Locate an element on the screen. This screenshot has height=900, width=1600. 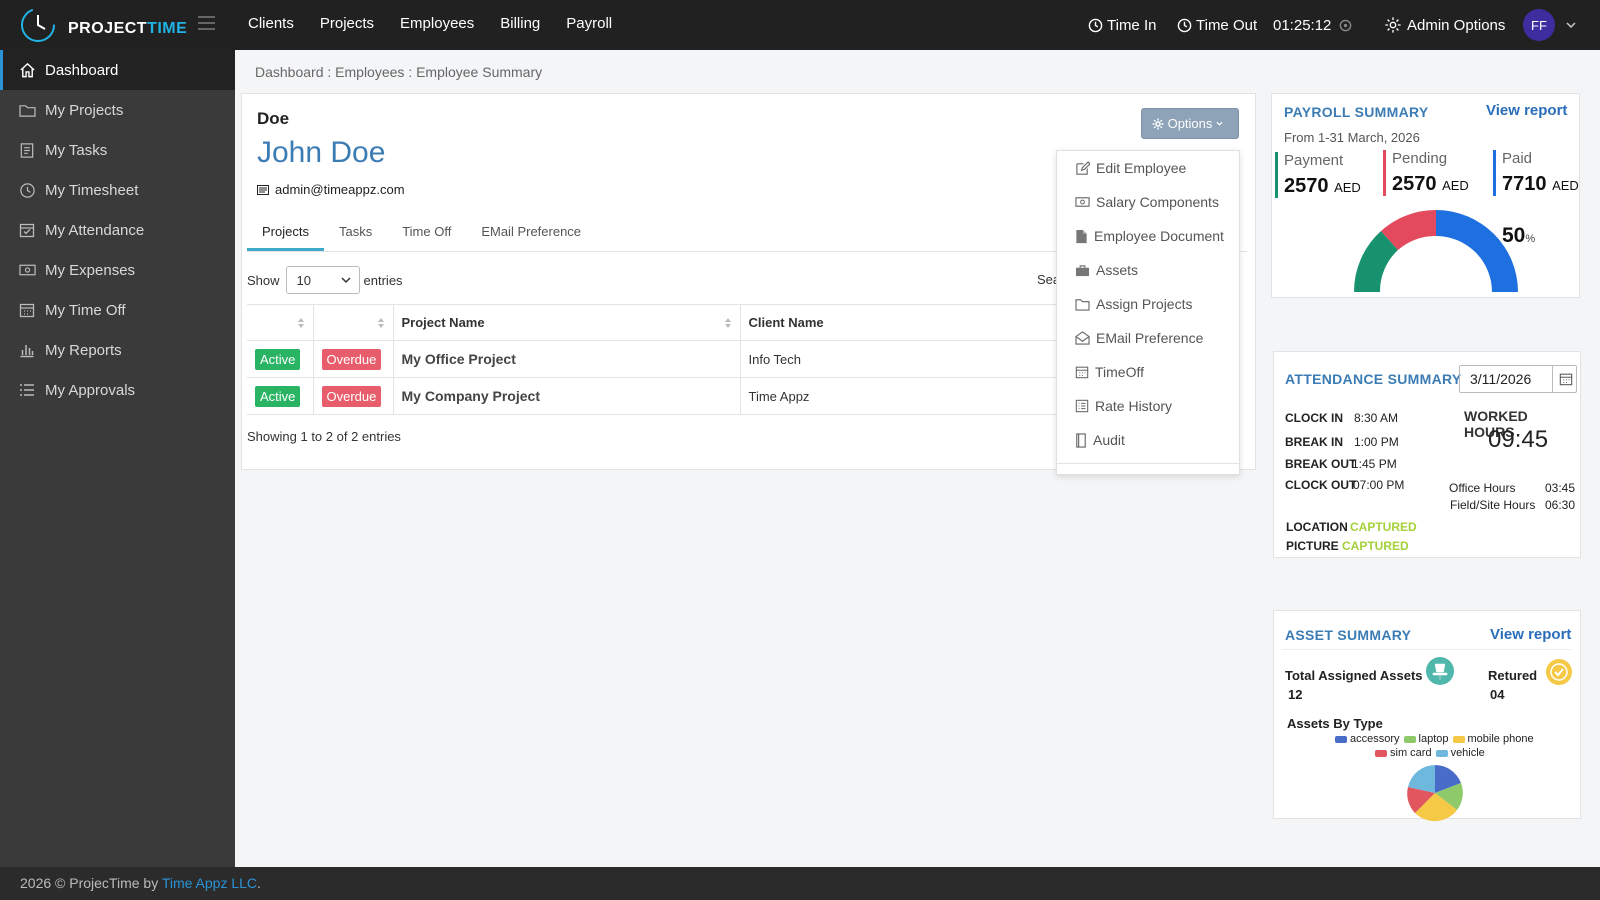
total-assets-label: Total Assigned Assets is located at coordinates (1354, 675).